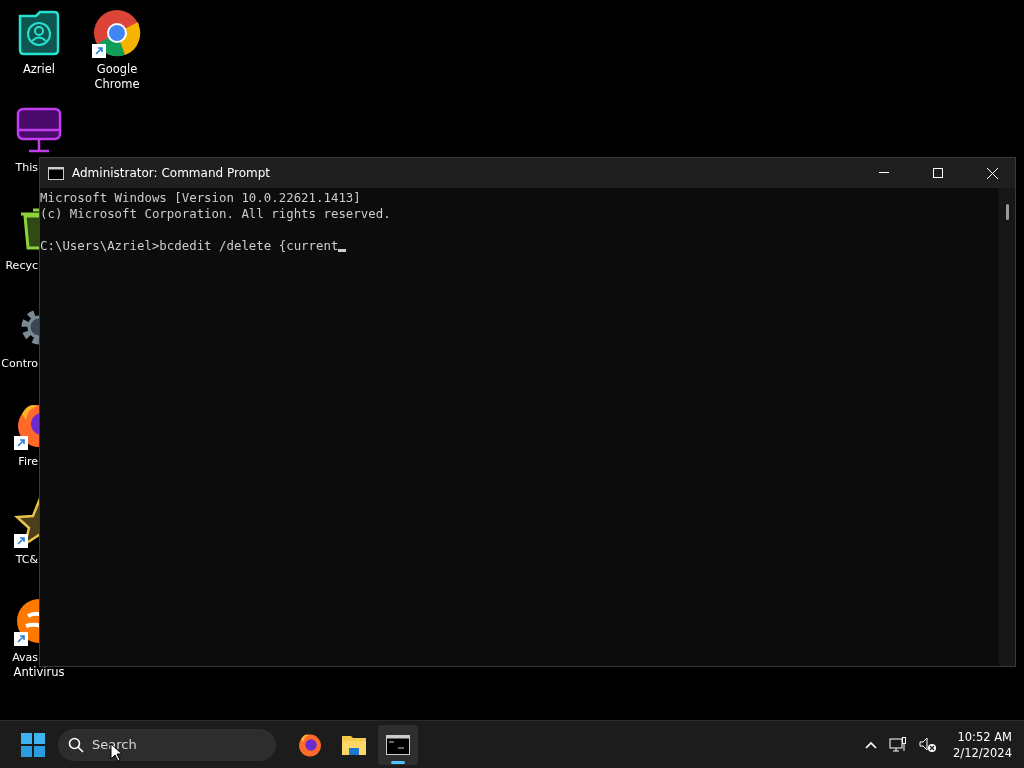  Describe the element at coordinates (26, 559) in the screenshot. I see `icon-label: TC&` at that location.